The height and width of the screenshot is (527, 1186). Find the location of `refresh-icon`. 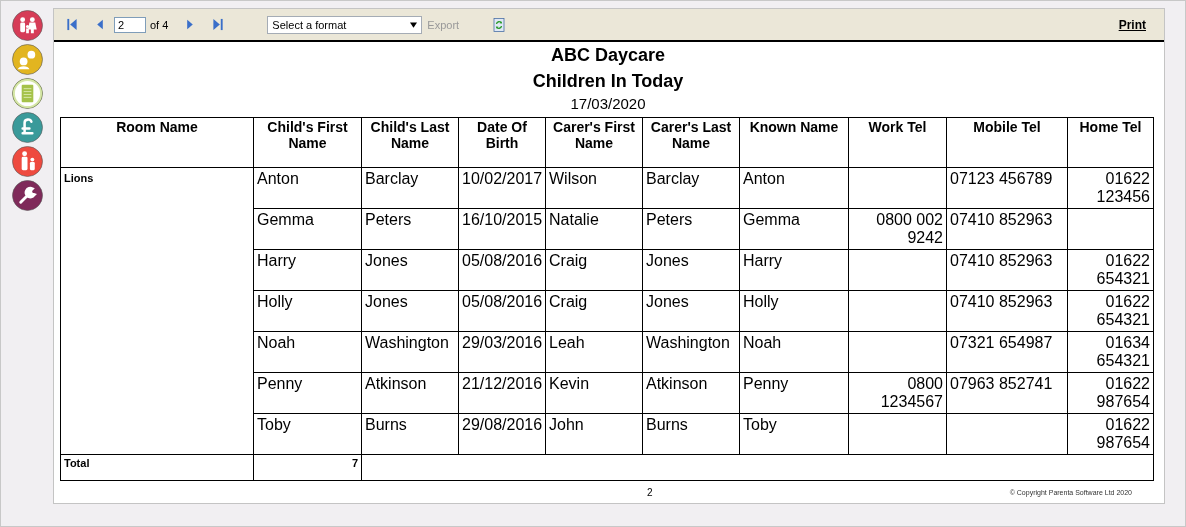

refresh-icon is located at coordinates (499, 24).